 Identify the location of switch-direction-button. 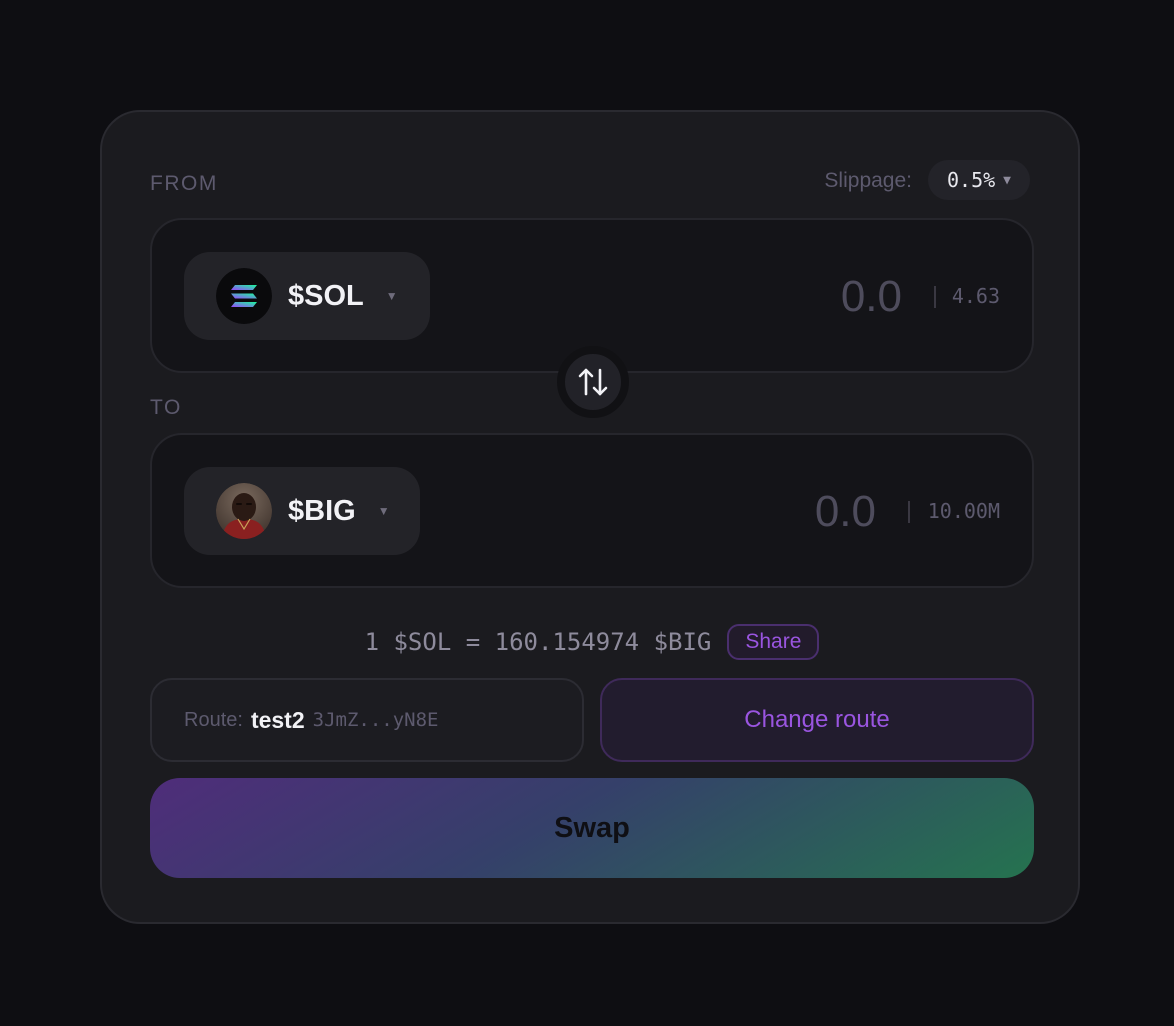
(593, 382).